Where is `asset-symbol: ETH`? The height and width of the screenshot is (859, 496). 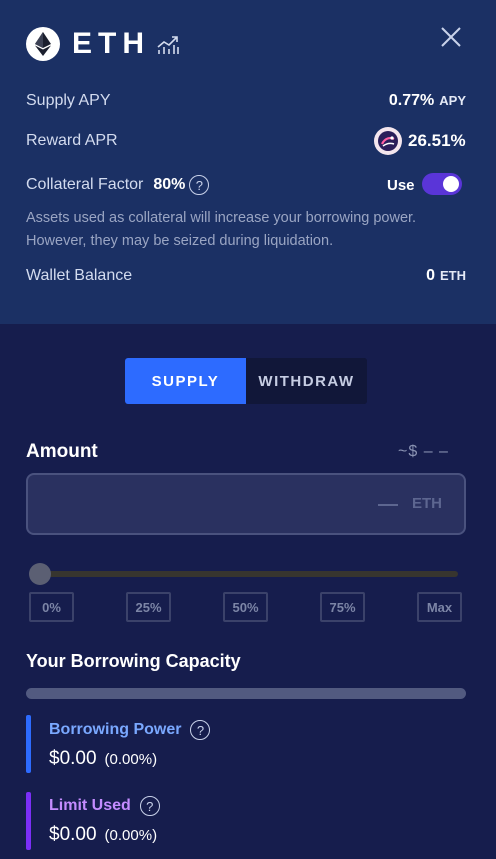 asset-symbol: ETH is located at coordinates (111, 43).